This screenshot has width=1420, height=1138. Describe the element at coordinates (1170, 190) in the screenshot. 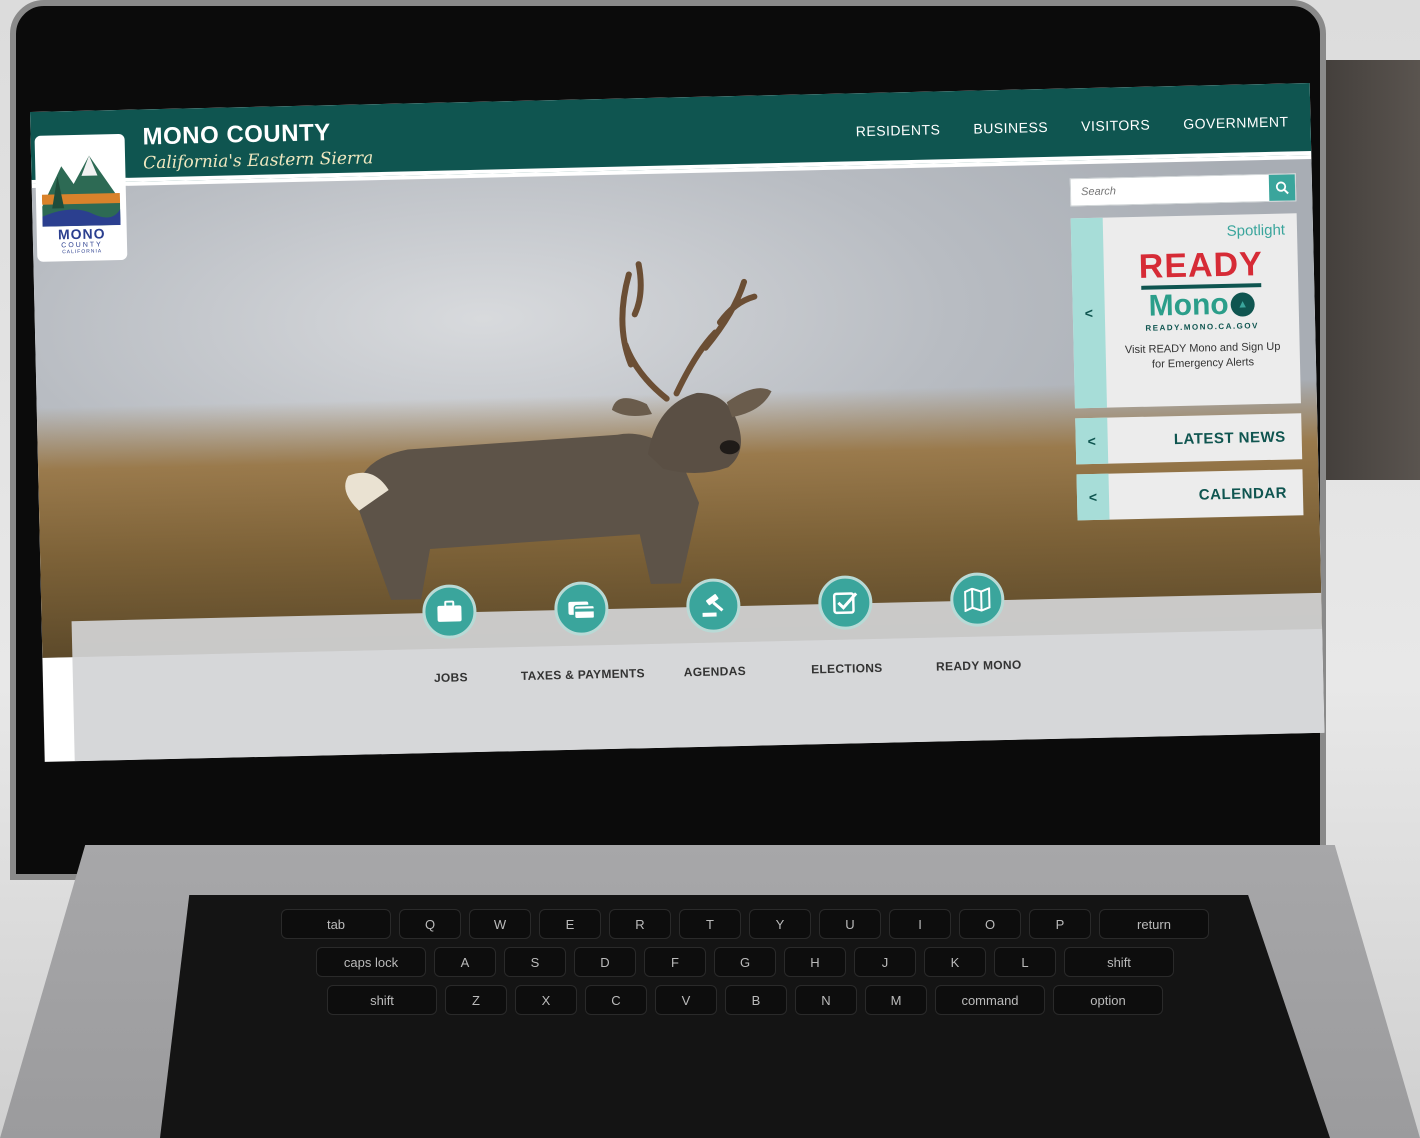

I see `search-input` at that location.